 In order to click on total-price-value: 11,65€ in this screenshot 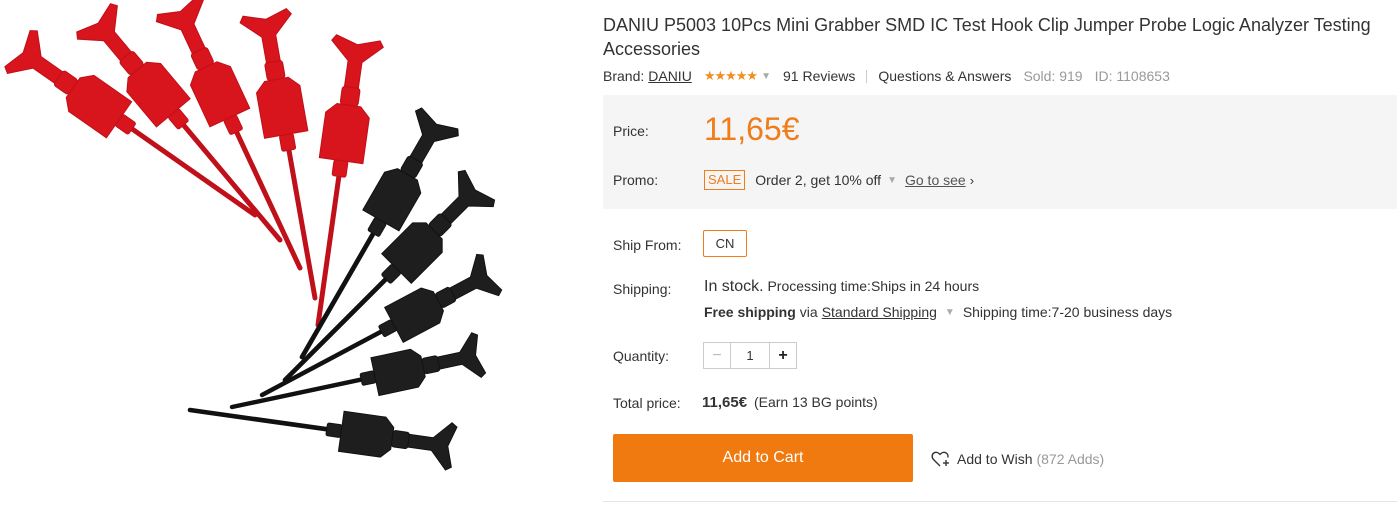, I will do `click(725, 402)`.